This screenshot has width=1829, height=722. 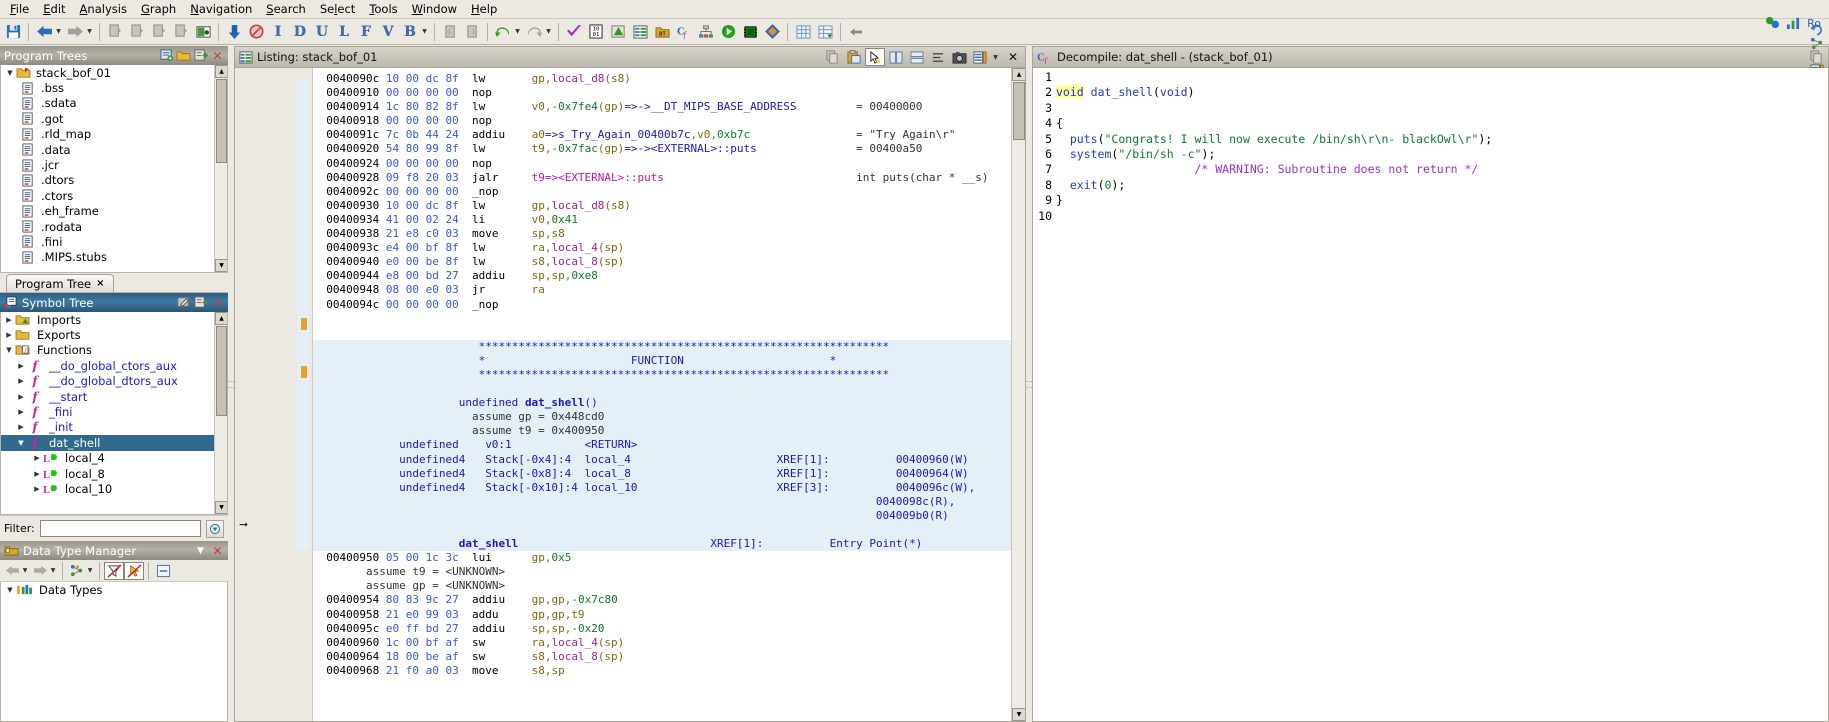 What do you see at coordinates (114, 87) in the screenshot?
I see `program-tree-item-bss: .bss` at bounding box center [114, 87].